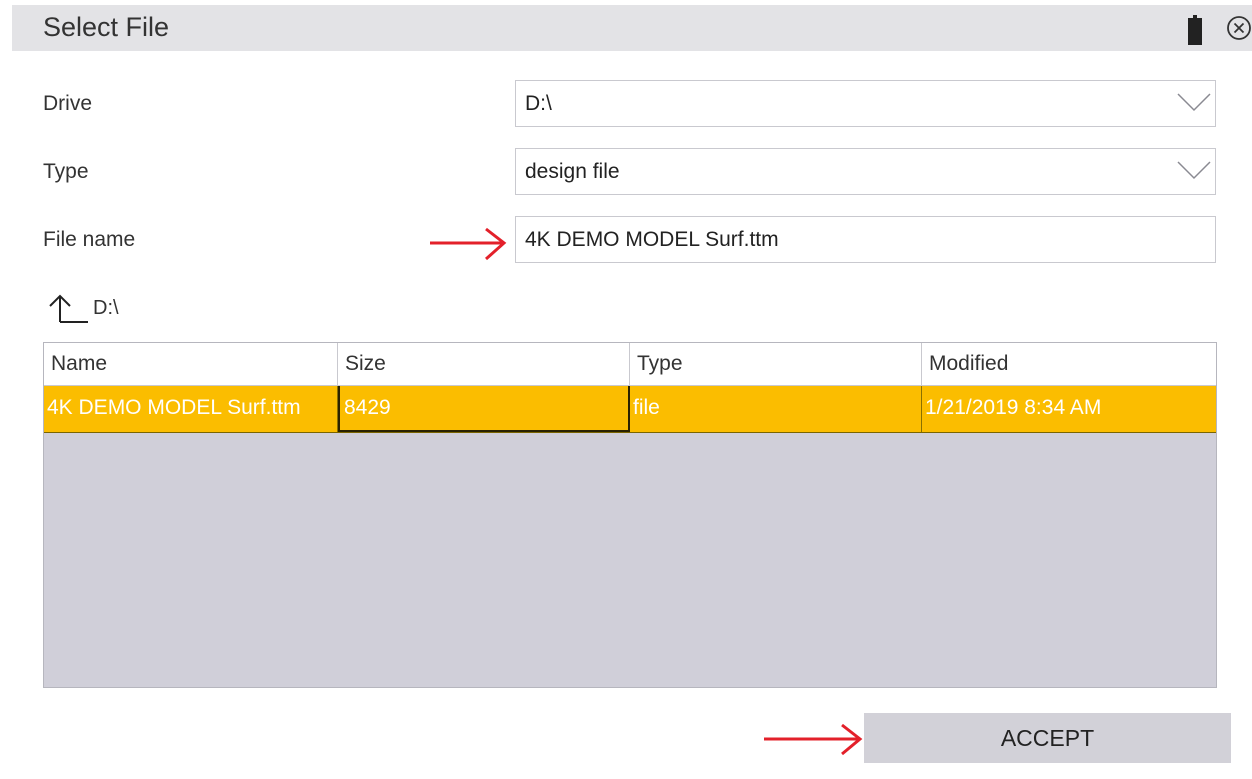 Image resolution: width=1252 pixels, height=779 pixels. I want to click on cell-type: file, so click(776, 409).